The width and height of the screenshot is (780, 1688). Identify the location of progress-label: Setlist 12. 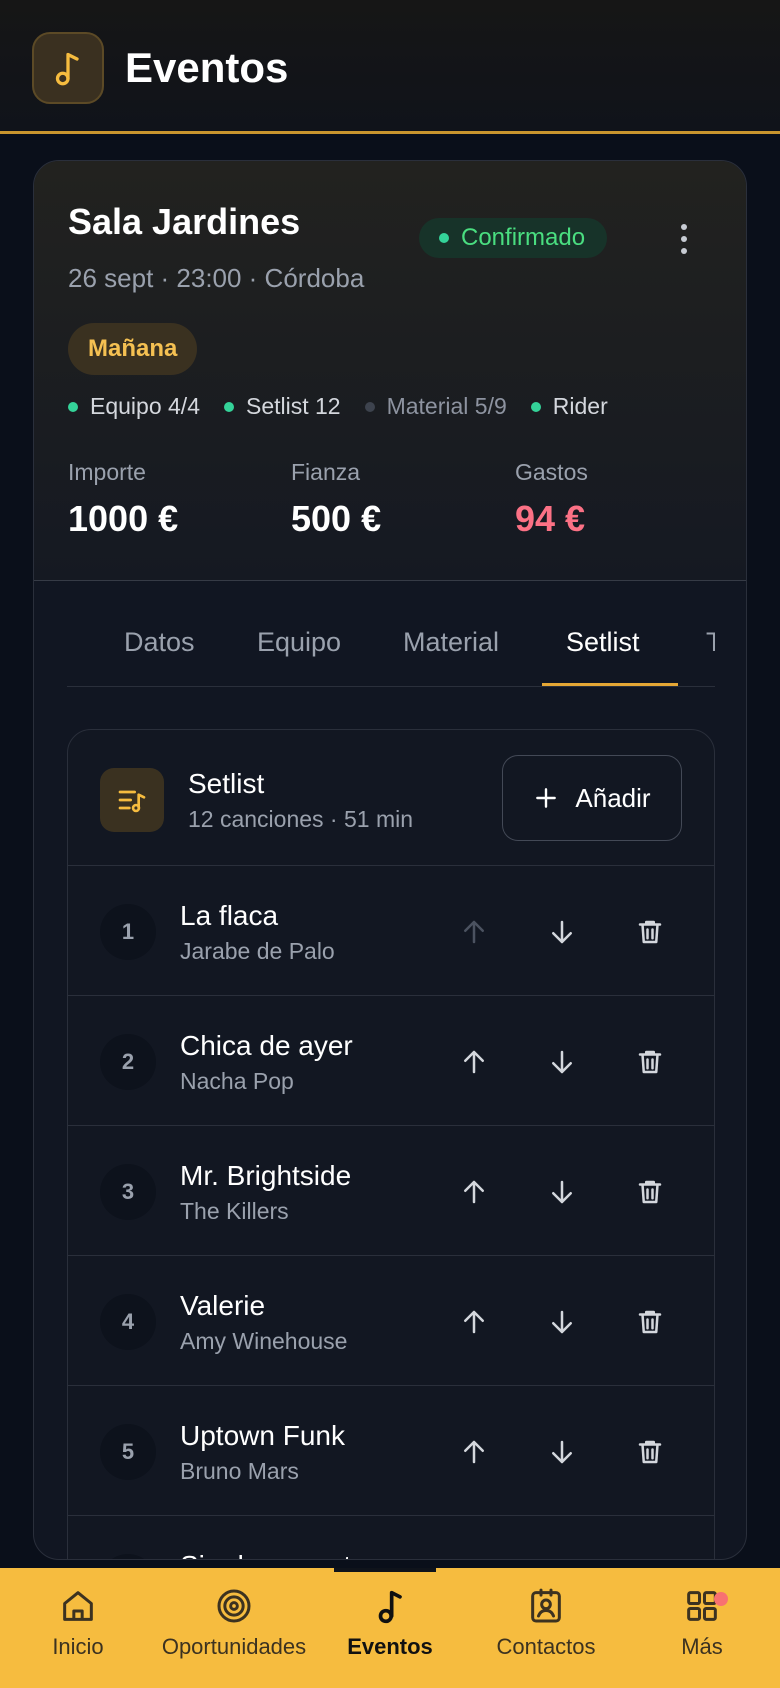
(293, 406).